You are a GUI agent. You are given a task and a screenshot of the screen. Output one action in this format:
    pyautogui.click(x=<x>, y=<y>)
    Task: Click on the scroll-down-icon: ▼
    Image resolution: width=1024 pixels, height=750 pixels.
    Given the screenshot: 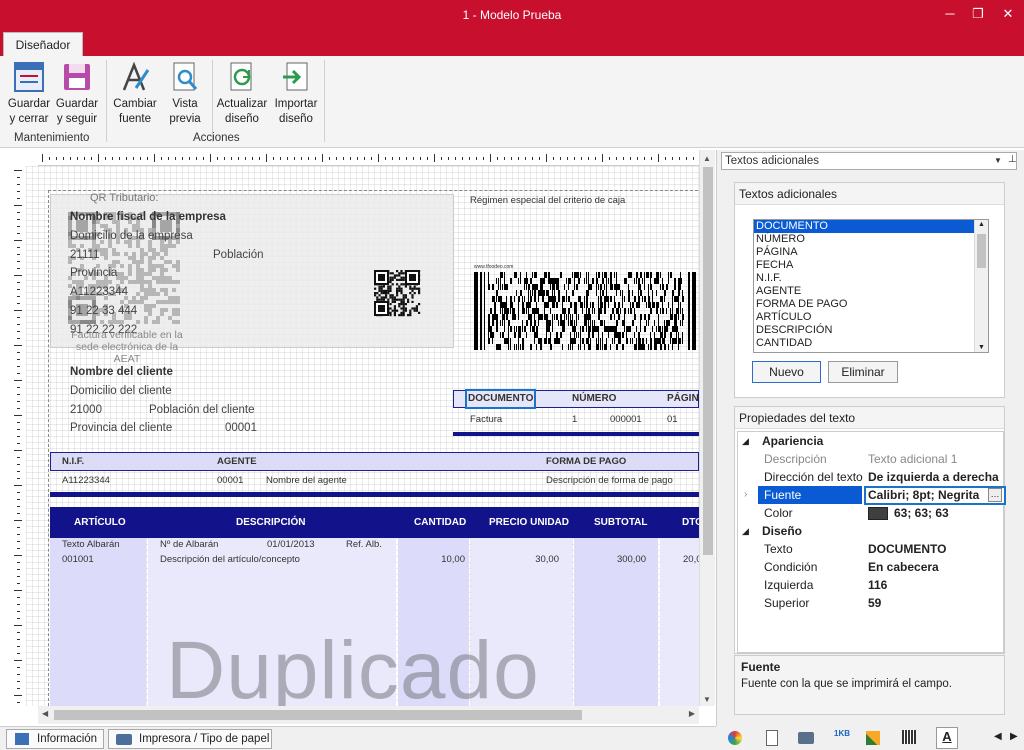 What is the action you would take?
    pyautogui.click(x=707, y=699)
    